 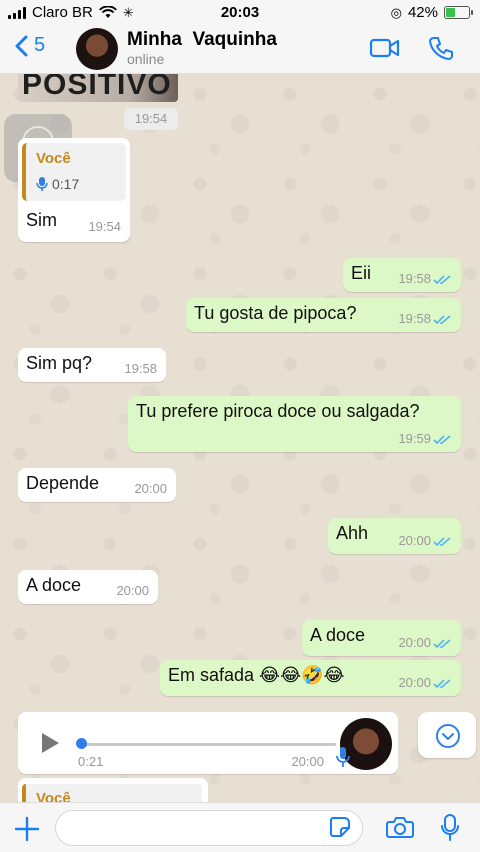 What do you see at coordinates (202, 40) in the screenshot?
I see `contact-name: Minha Vaquinha` at bounding box center [202, 40].